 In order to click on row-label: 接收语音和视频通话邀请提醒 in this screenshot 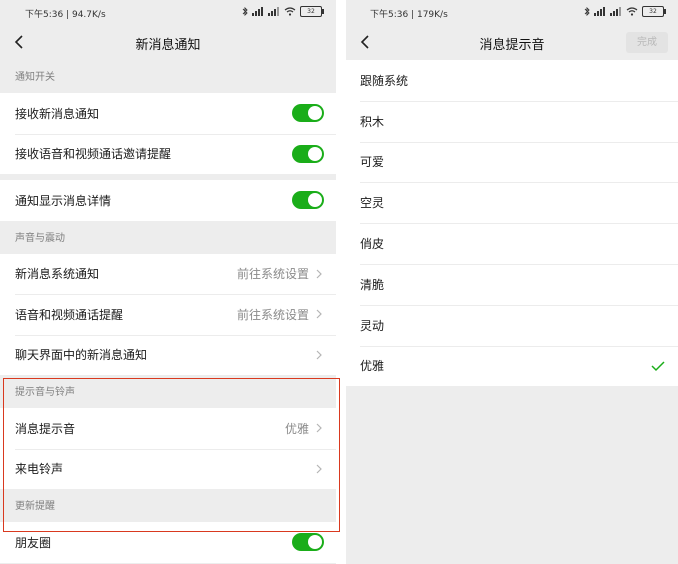, I will do `click(93, 154)`.